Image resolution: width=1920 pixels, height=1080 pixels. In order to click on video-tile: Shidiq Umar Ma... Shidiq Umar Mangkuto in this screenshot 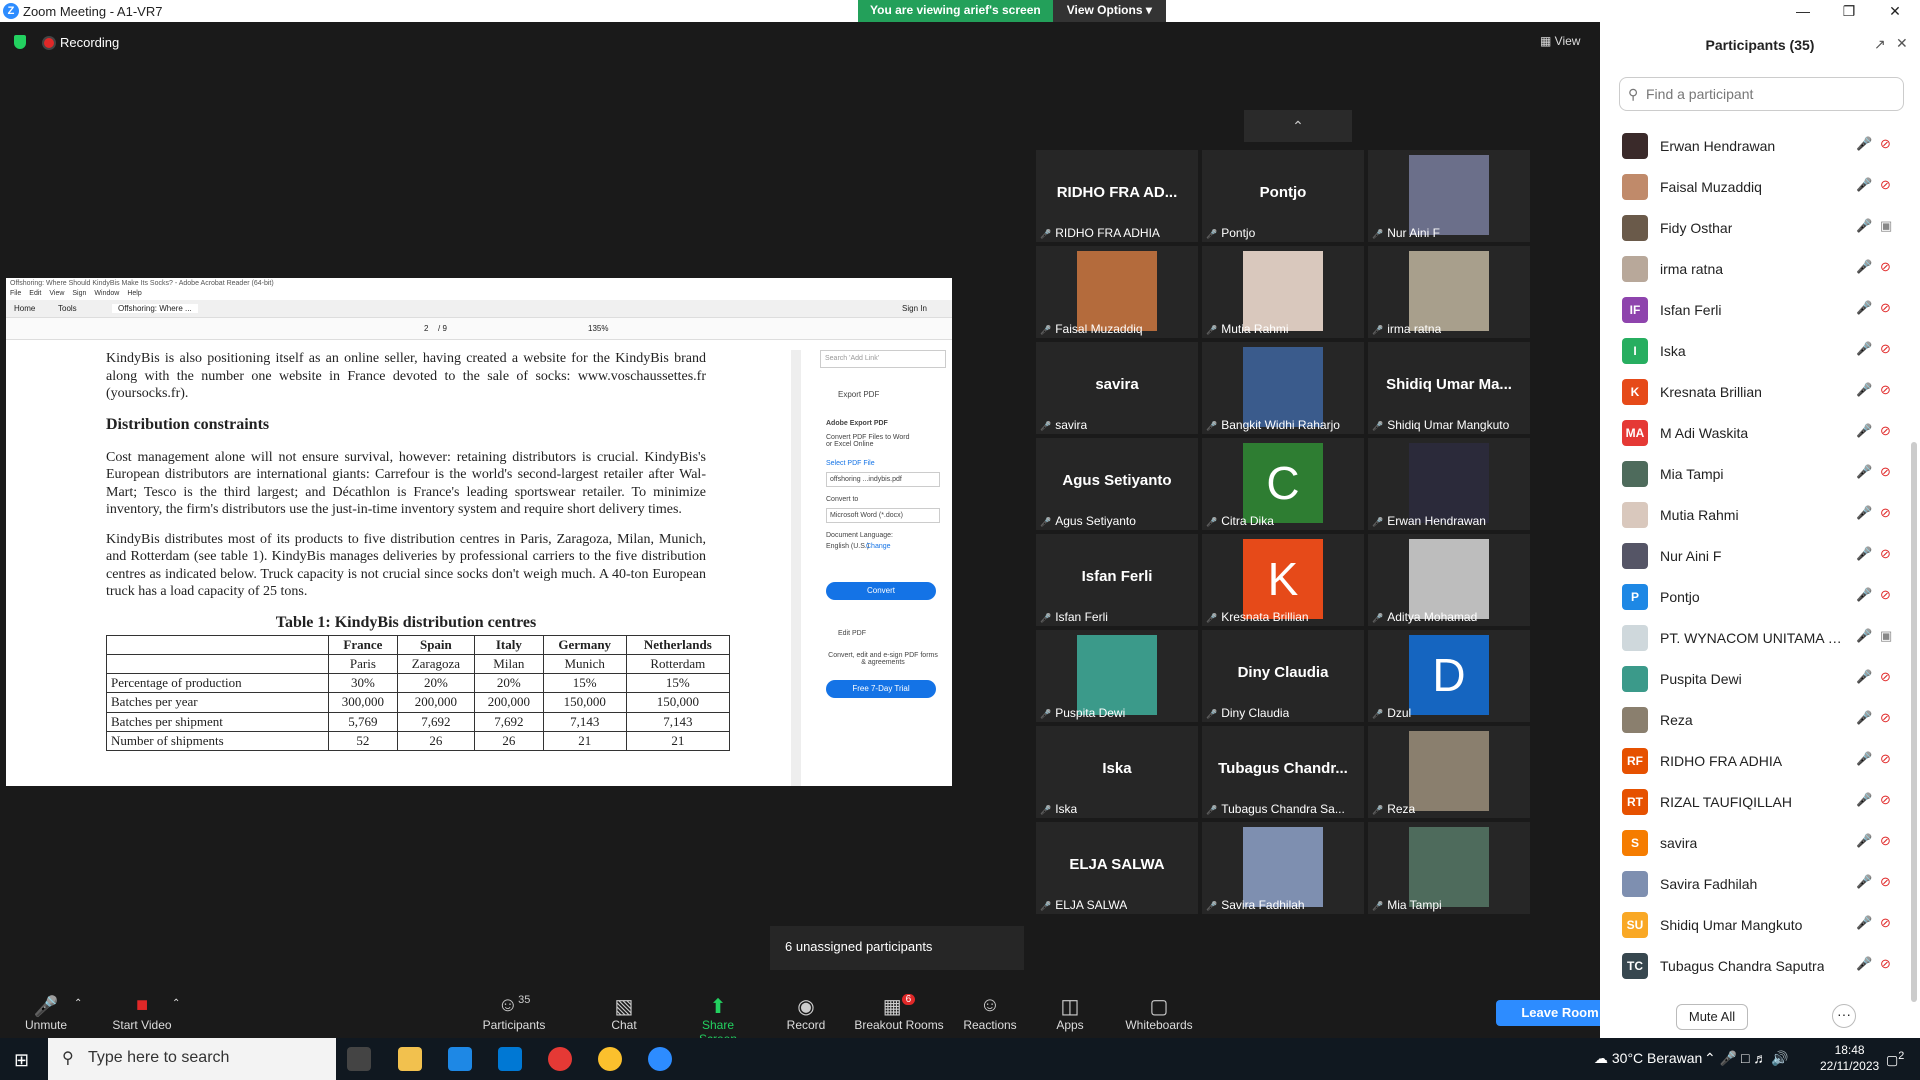, I will do `click(1449, 388)`.